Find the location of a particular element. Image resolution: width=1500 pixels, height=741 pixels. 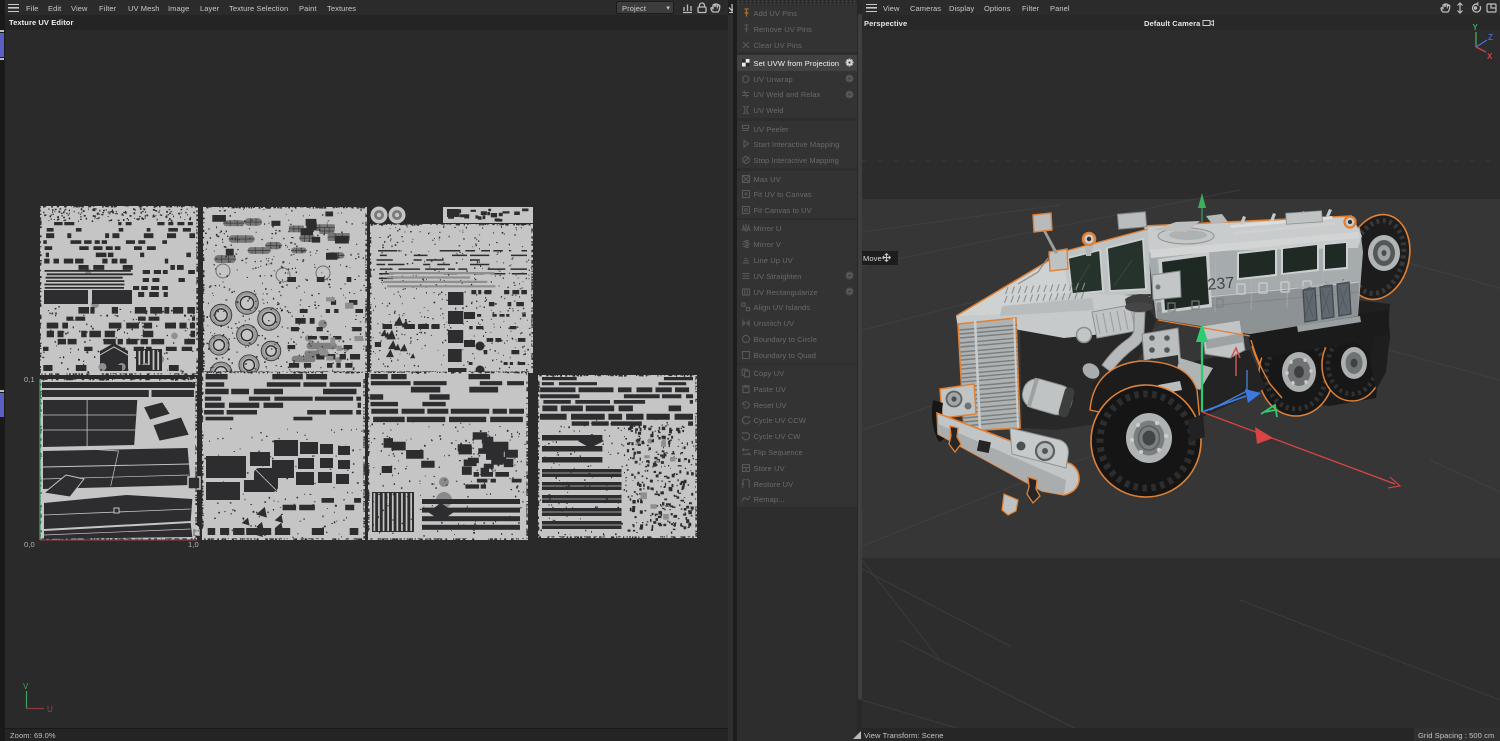

svg-text: X is located at coordinates (1490, 56).